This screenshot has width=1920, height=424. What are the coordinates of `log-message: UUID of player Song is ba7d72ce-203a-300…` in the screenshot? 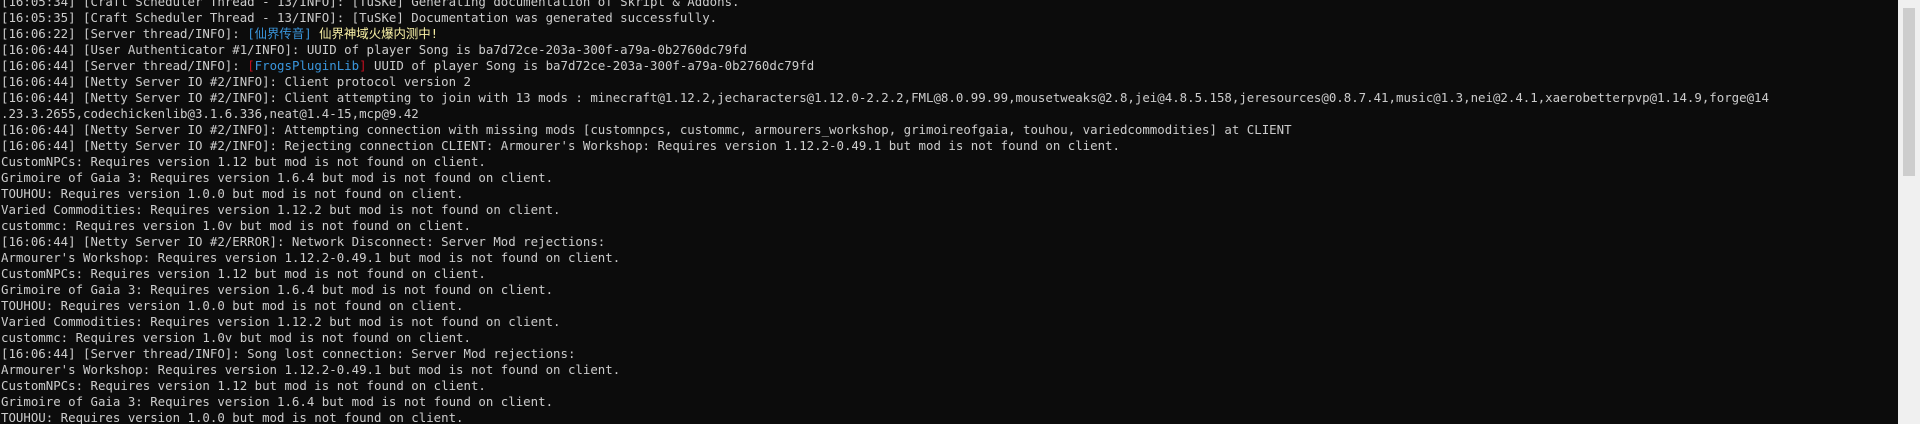 It's located at (590, 65).